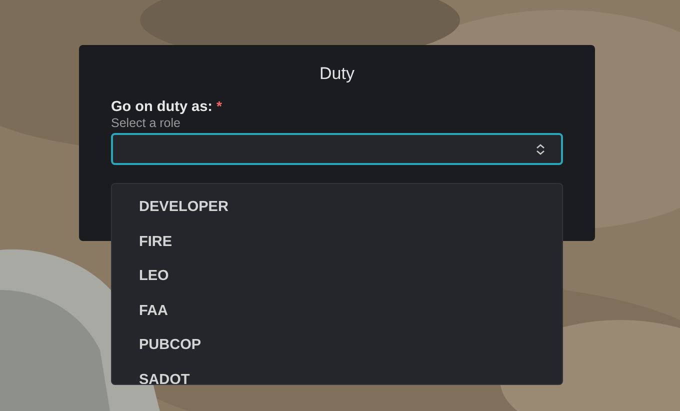 The height and width of the screenshot is (411, 680). I want to click on dropdown-option: DEVELOPER, so click(337, 207).